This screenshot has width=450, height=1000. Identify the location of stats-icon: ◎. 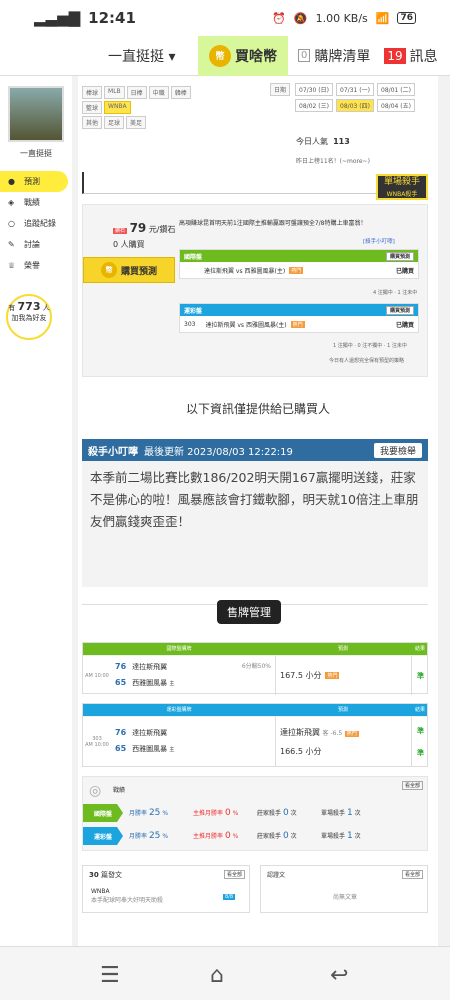
(95, 791).